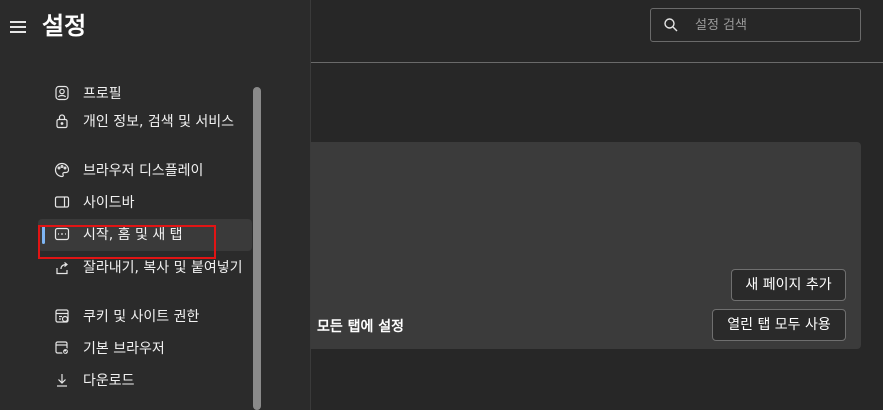 The image size is (883, 410). I want to click on menu-icon, so click(18, 27).